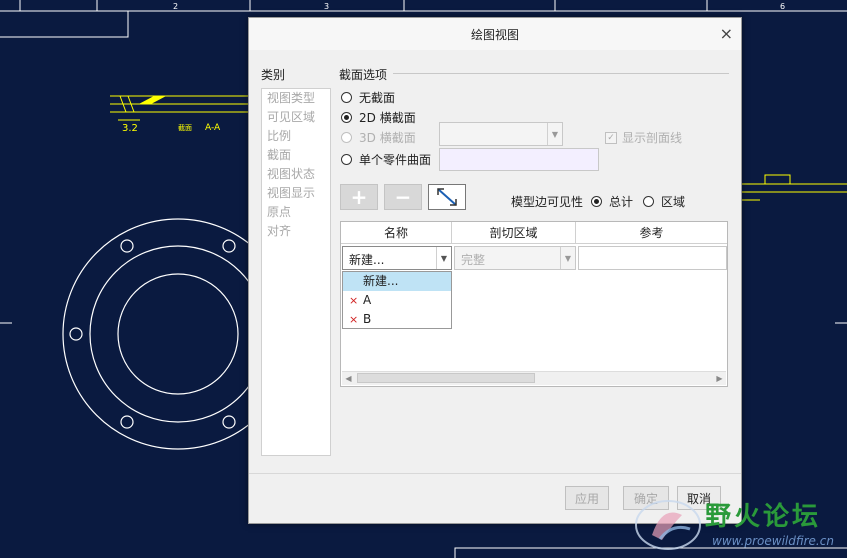 The height and width of the screenshot is (558, 847). Describe the element at coordinates (652, 138) in the screenshot. I see `checkbox-label: 显示剖面线` at that location.